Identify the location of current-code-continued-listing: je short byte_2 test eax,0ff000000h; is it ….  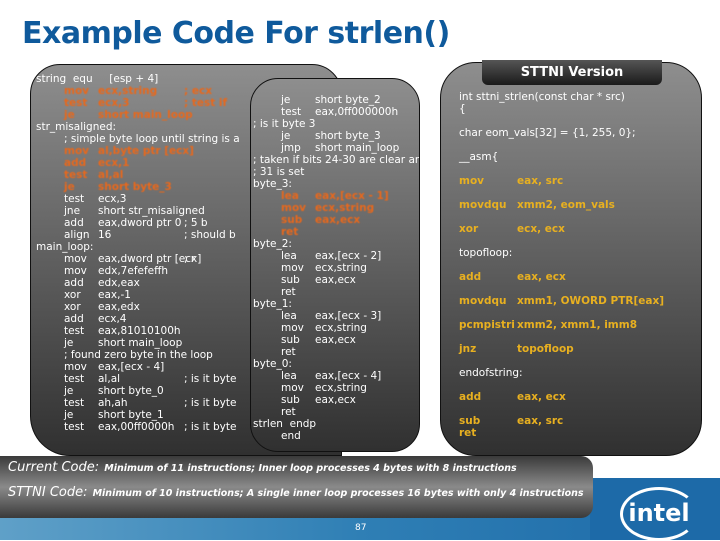
(336, 268).